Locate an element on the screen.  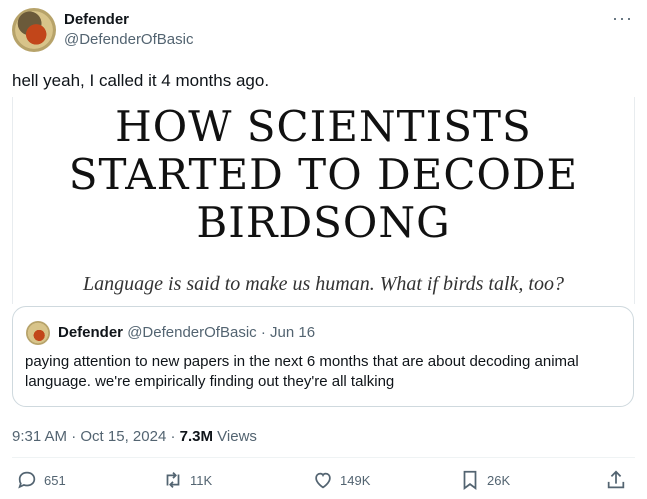
reply-button: 651 is located at coordinates (41, 480).